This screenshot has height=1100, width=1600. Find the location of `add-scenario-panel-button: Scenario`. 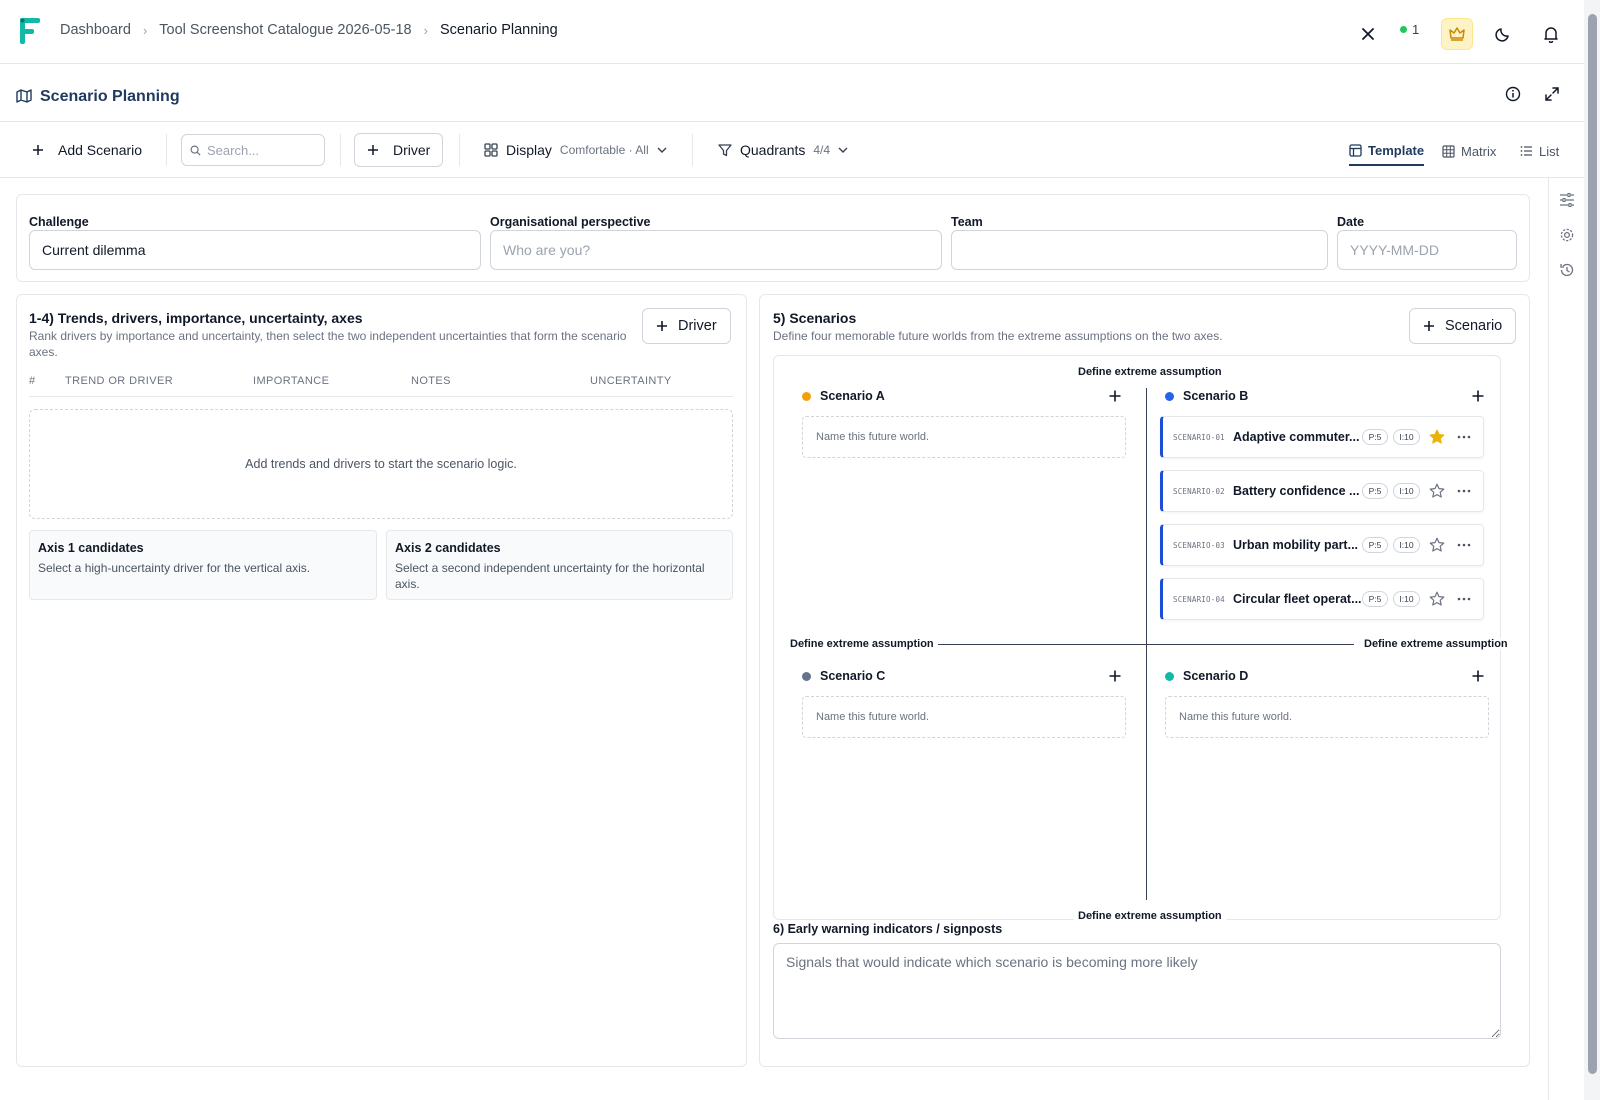

add-scenario-panel-button: Scenario is located at coordinates (1463, 326).